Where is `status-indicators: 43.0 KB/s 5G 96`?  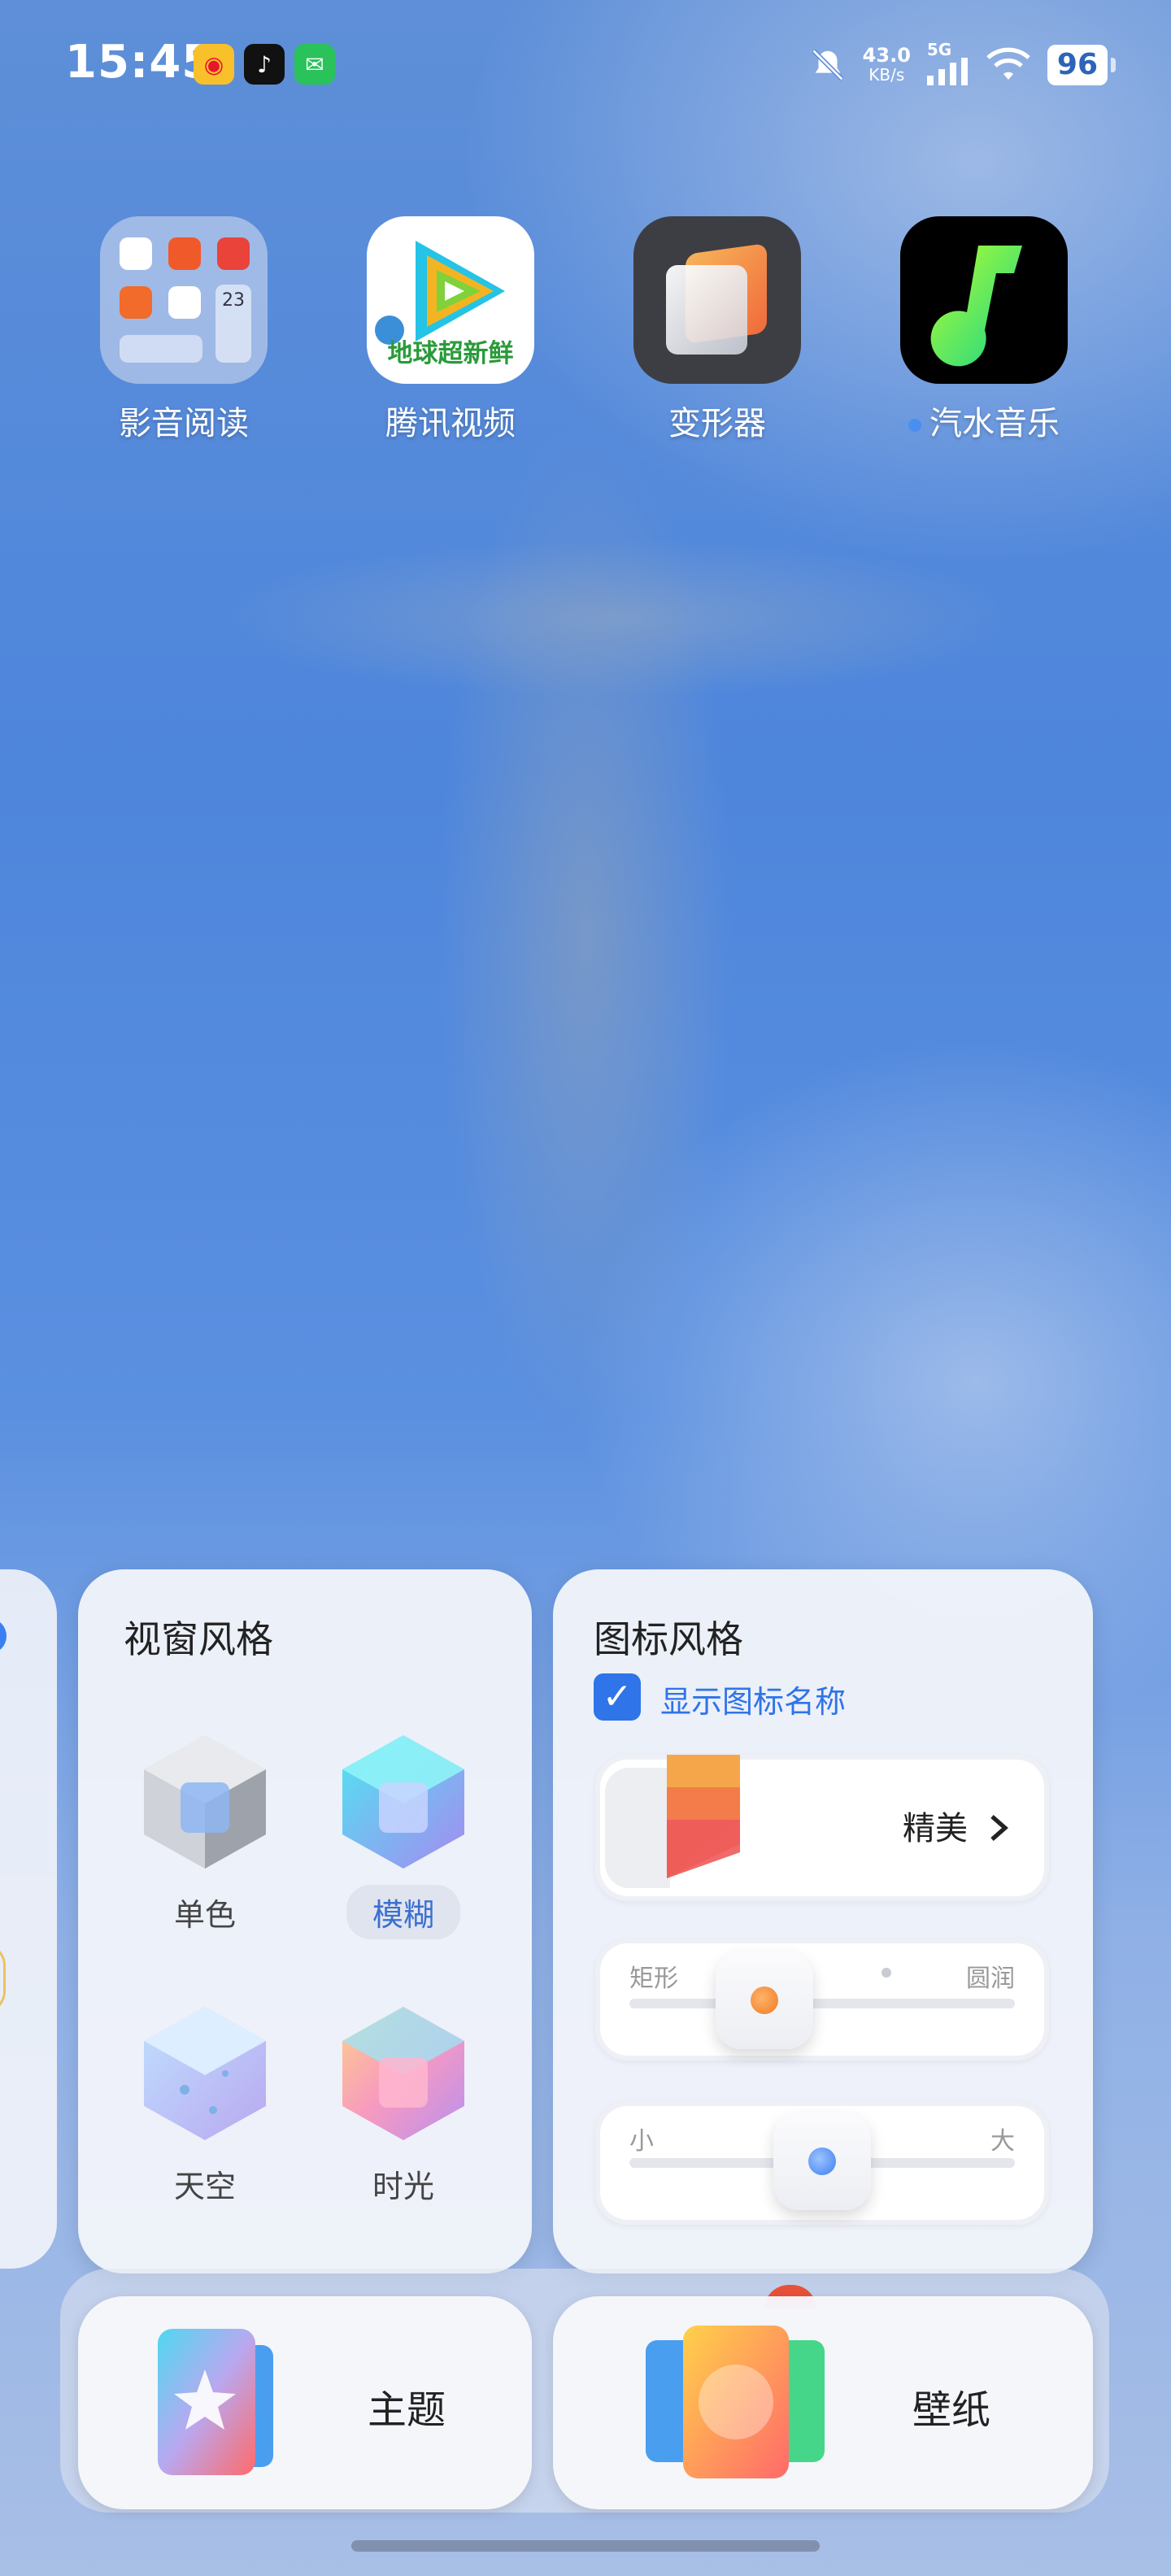
status-indicators: 43.0 KB/s 5G 96 is located at coordinates (963, 64).